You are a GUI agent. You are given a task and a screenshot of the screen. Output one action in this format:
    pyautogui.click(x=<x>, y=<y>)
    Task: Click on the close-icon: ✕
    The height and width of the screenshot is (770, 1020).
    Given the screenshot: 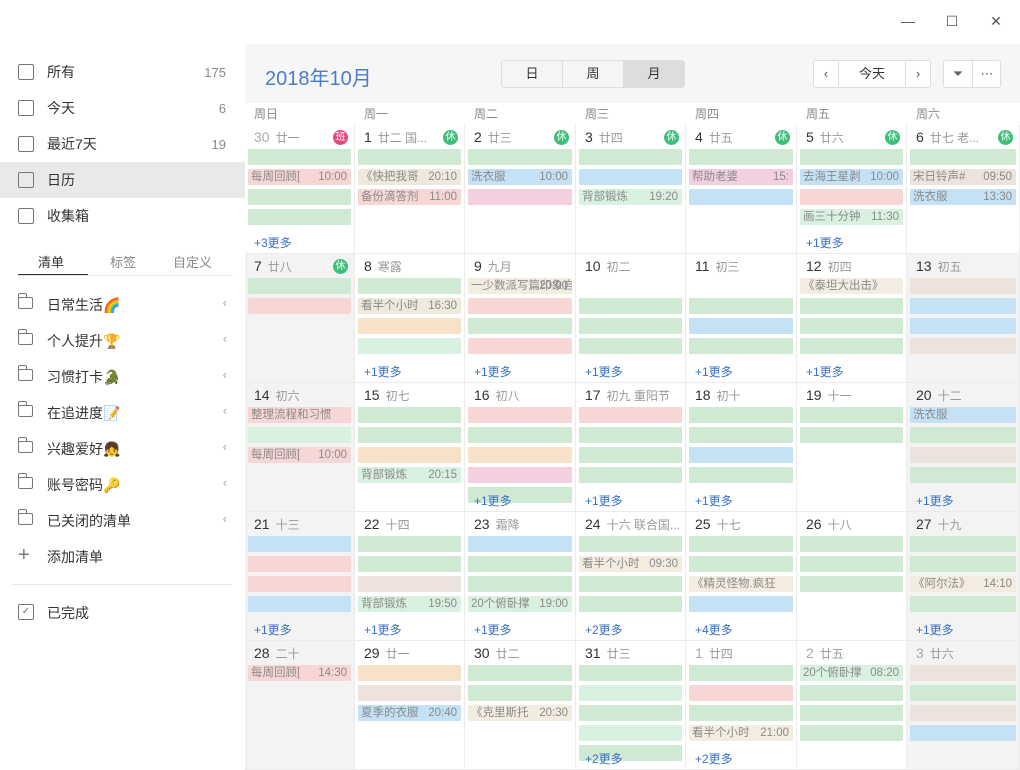 What is the action you would take?
    pyautogui.click(x=996, y=21)
    